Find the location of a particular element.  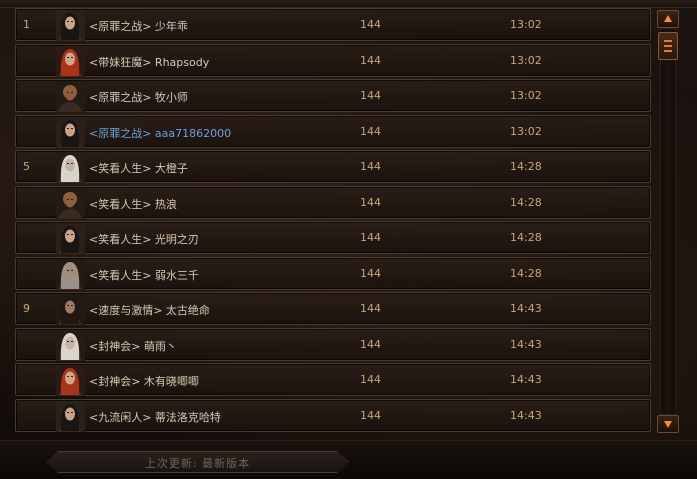

scroll-track is located at coordinates (668, 221).